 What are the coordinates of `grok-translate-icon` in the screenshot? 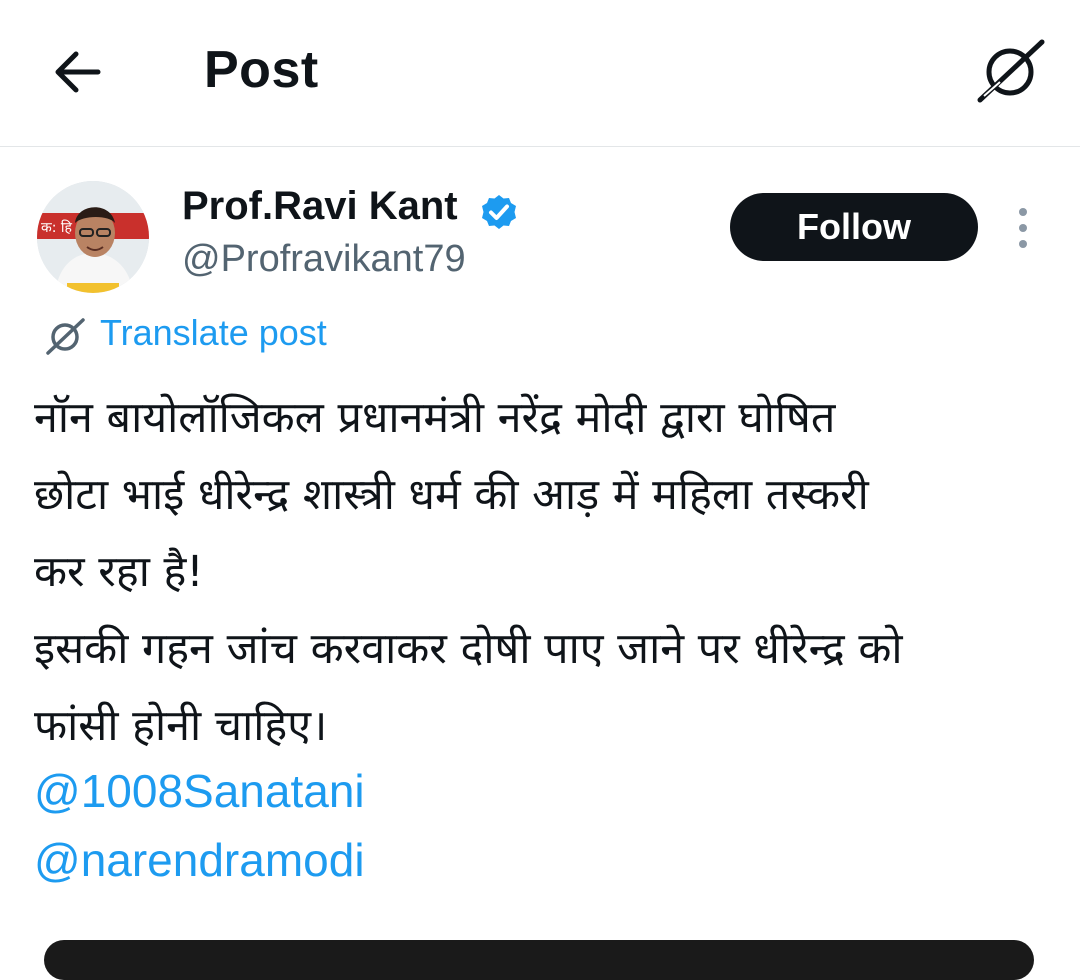 It's located at (65, 336).